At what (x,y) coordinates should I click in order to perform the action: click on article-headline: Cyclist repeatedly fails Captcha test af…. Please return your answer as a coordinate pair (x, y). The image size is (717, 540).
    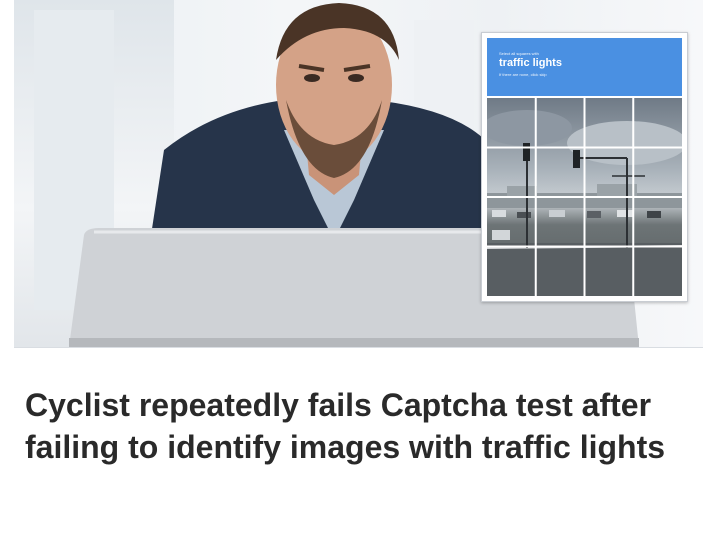
    Looking at the image, I should click on (365, 426).